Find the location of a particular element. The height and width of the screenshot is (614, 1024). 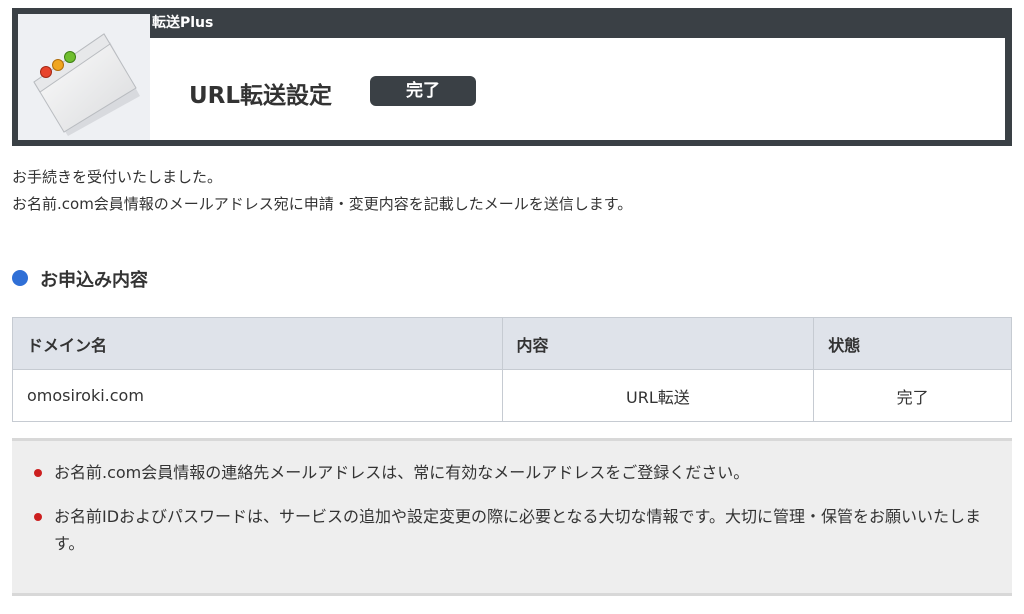

page-title: URL転送設定 is located at coordinates (261, 96).